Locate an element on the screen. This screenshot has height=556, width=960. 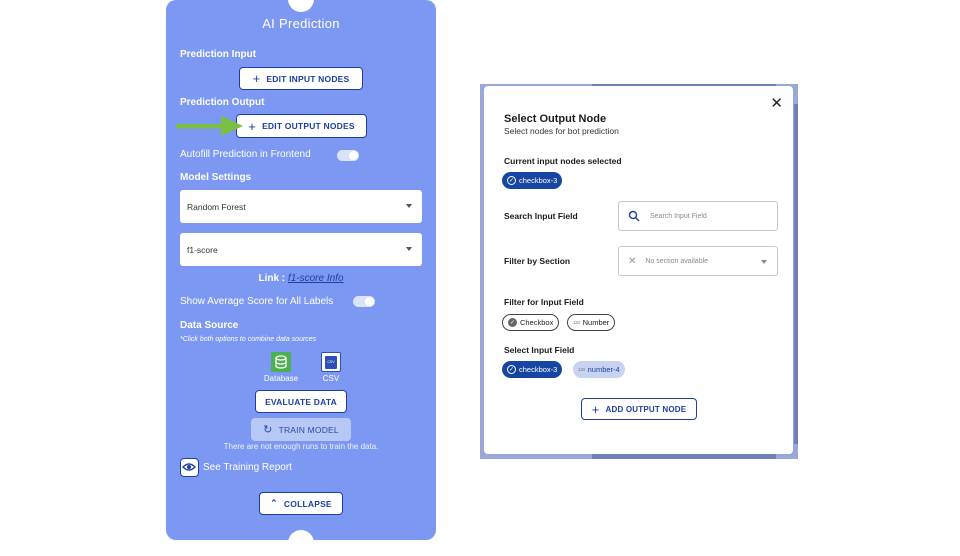
bottom-connector-handle is located at coordinates (301, 543).